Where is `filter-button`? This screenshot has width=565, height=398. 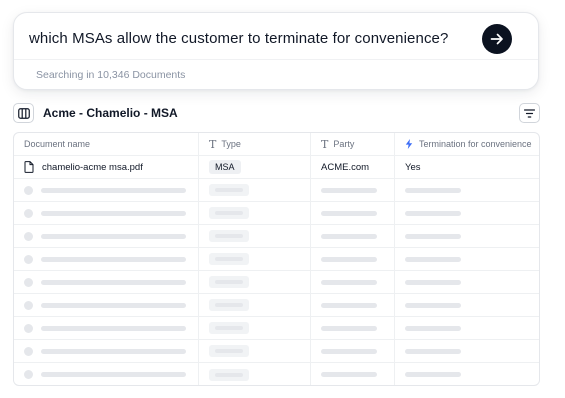 filter-button is located at coordinates (529, 113).